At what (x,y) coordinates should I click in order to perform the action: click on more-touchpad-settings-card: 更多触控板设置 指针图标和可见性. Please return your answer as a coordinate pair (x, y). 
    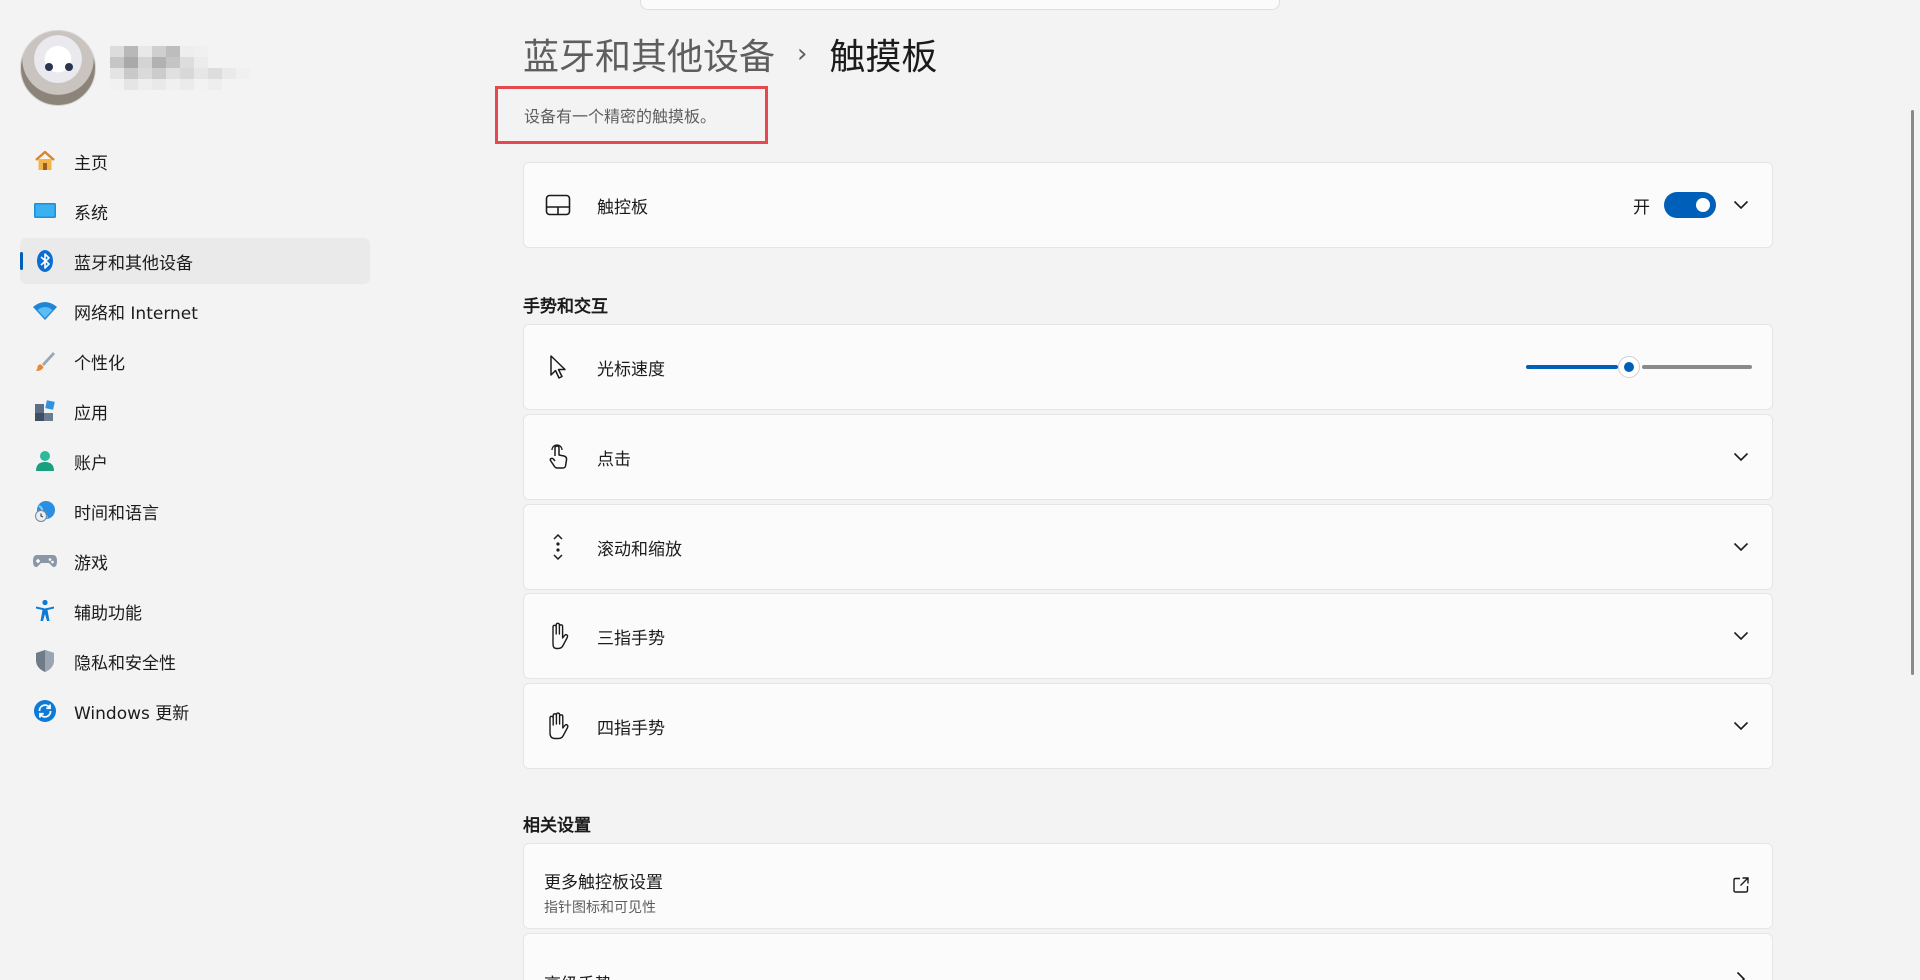
    Looking at the image, I should click on (1148, 886).